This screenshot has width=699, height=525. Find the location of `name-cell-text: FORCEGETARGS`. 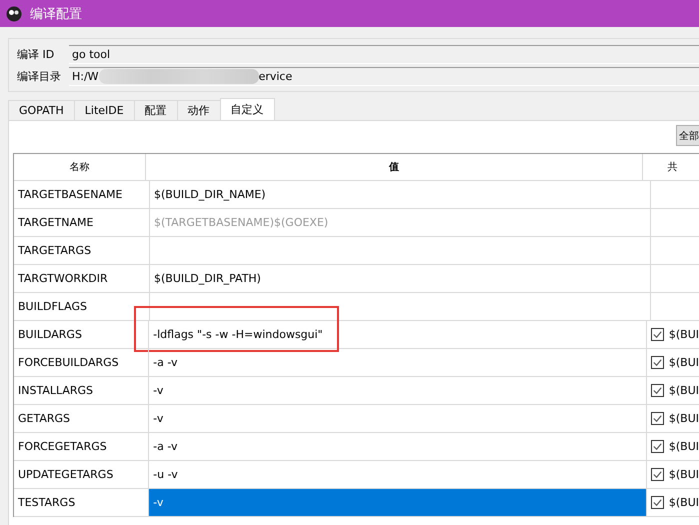

name-cell-text: FORCEGETARGS is located at coordinates (62, 447).